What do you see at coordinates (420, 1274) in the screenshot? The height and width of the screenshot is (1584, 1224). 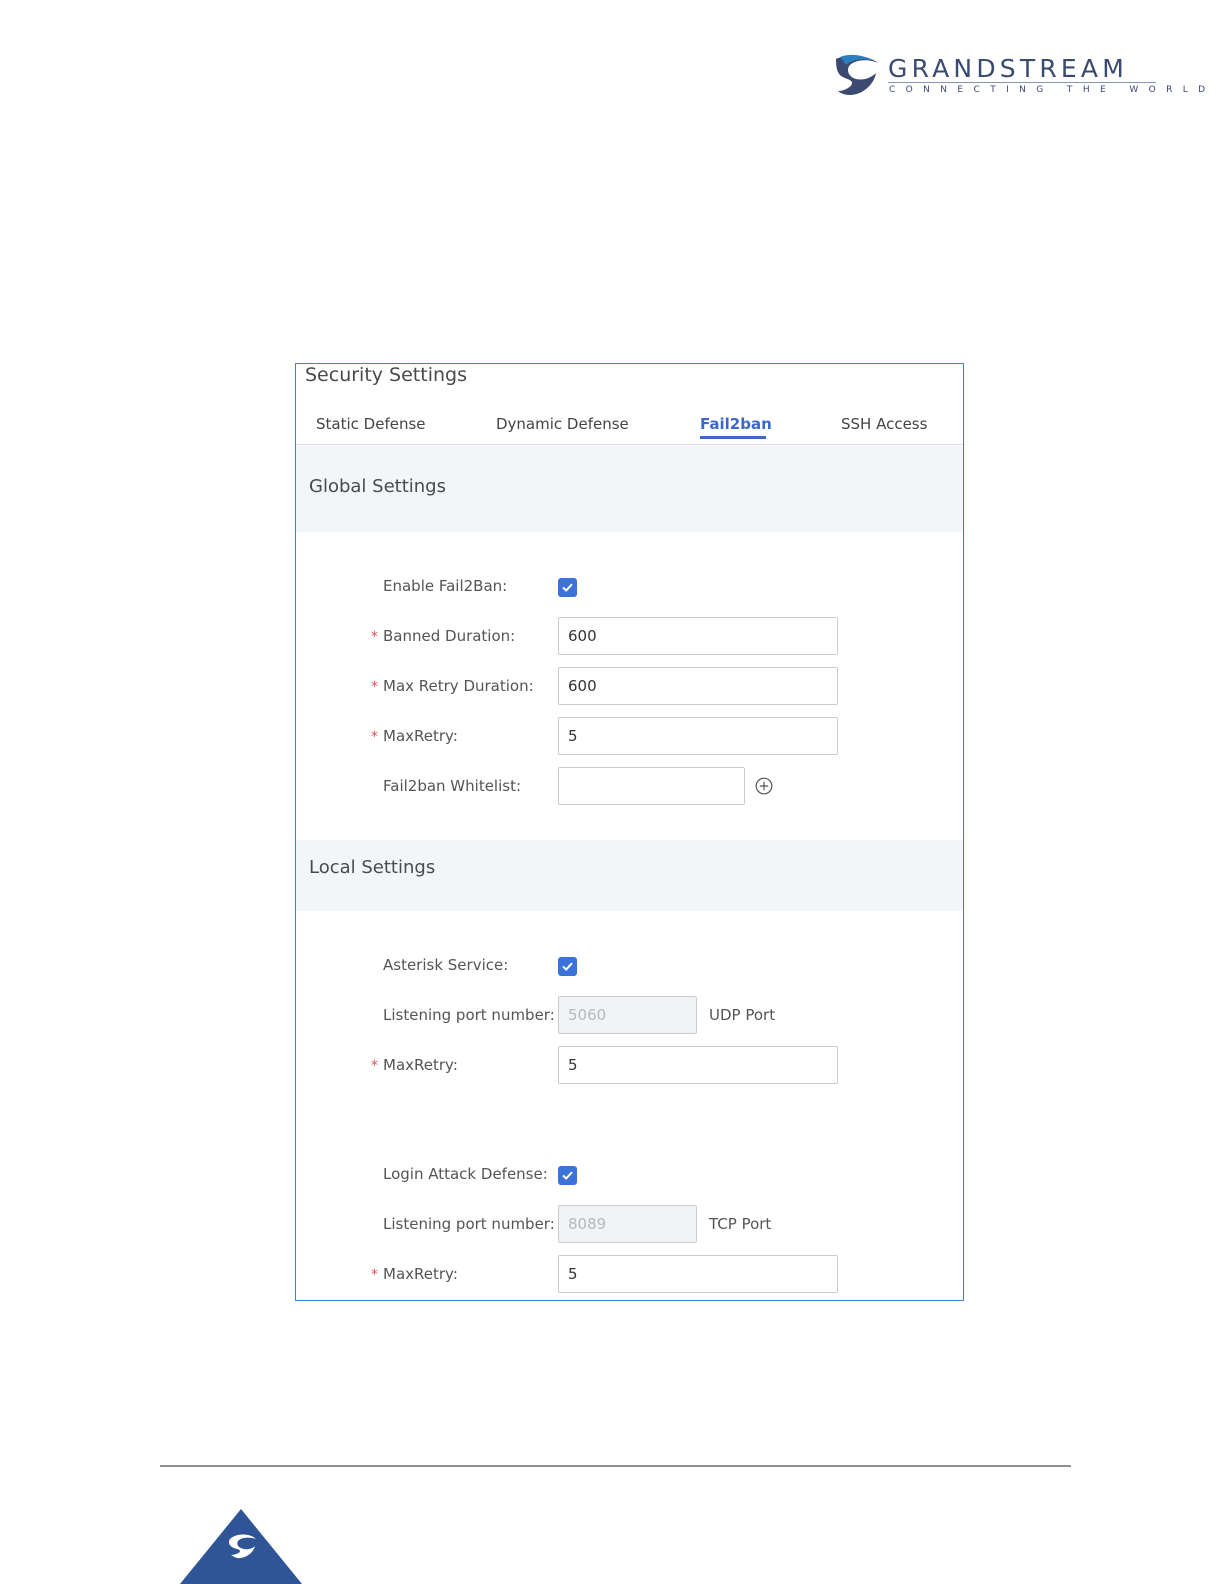 I see `login-max-retry-label-text: MaxRetry:` at bounding box center [420, 1274].